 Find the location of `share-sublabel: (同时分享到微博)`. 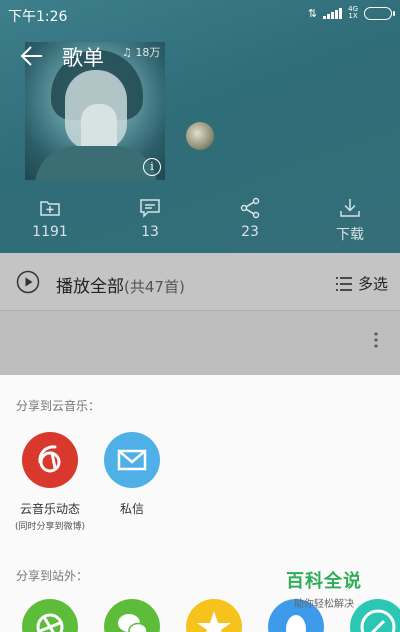

share-sublabel: (同时分享到微博) is located at coordinates (50, 527).